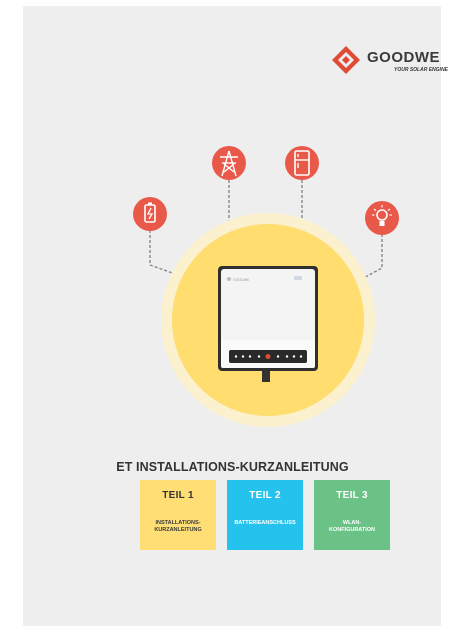  I want to click on refrigerator-icon, so click(302, 163).